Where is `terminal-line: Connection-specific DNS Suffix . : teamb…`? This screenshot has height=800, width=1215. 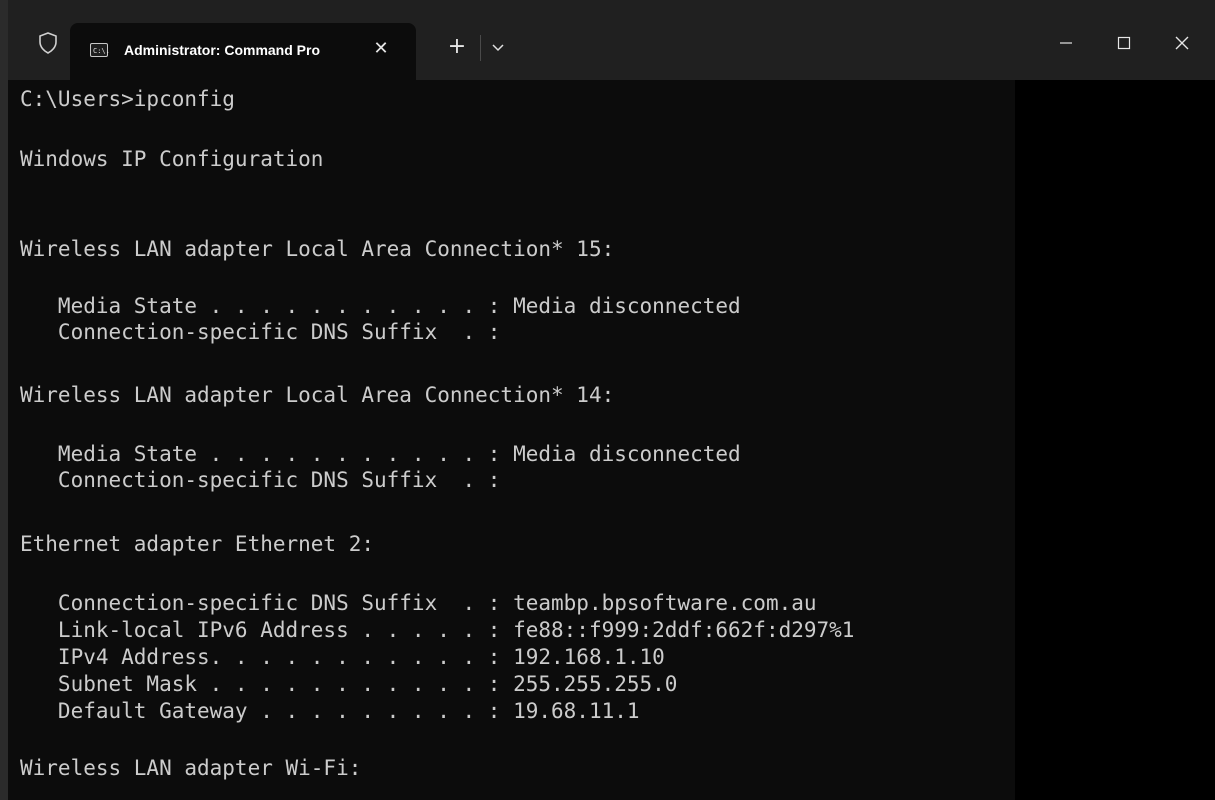
terminal-line: Connection-specific DNS Suffix . : teamb… is located at coordinates (418, 603).